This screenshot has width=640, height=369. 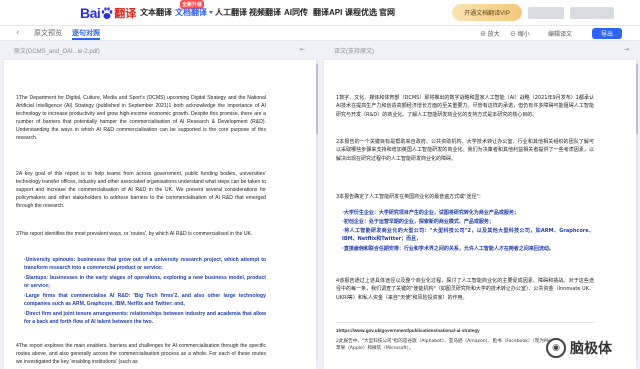 What do you see at coordinates (387, 12) in the screenshot?
I see `nav-official-site: 官网` at bounding box center [387, 12].